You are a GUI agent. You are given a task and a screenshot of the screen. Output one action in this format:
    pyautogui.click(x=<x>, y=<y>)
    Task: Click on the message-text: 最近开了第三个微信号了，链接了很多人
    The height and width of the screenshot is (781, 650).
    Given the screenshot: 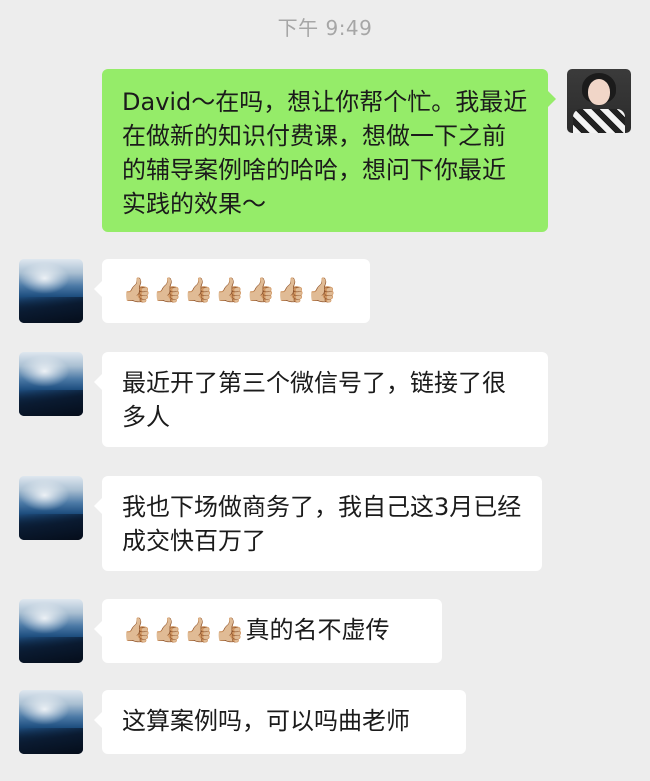 What is the action you would take?
    pyautogui.click(x=314, y=400)
    